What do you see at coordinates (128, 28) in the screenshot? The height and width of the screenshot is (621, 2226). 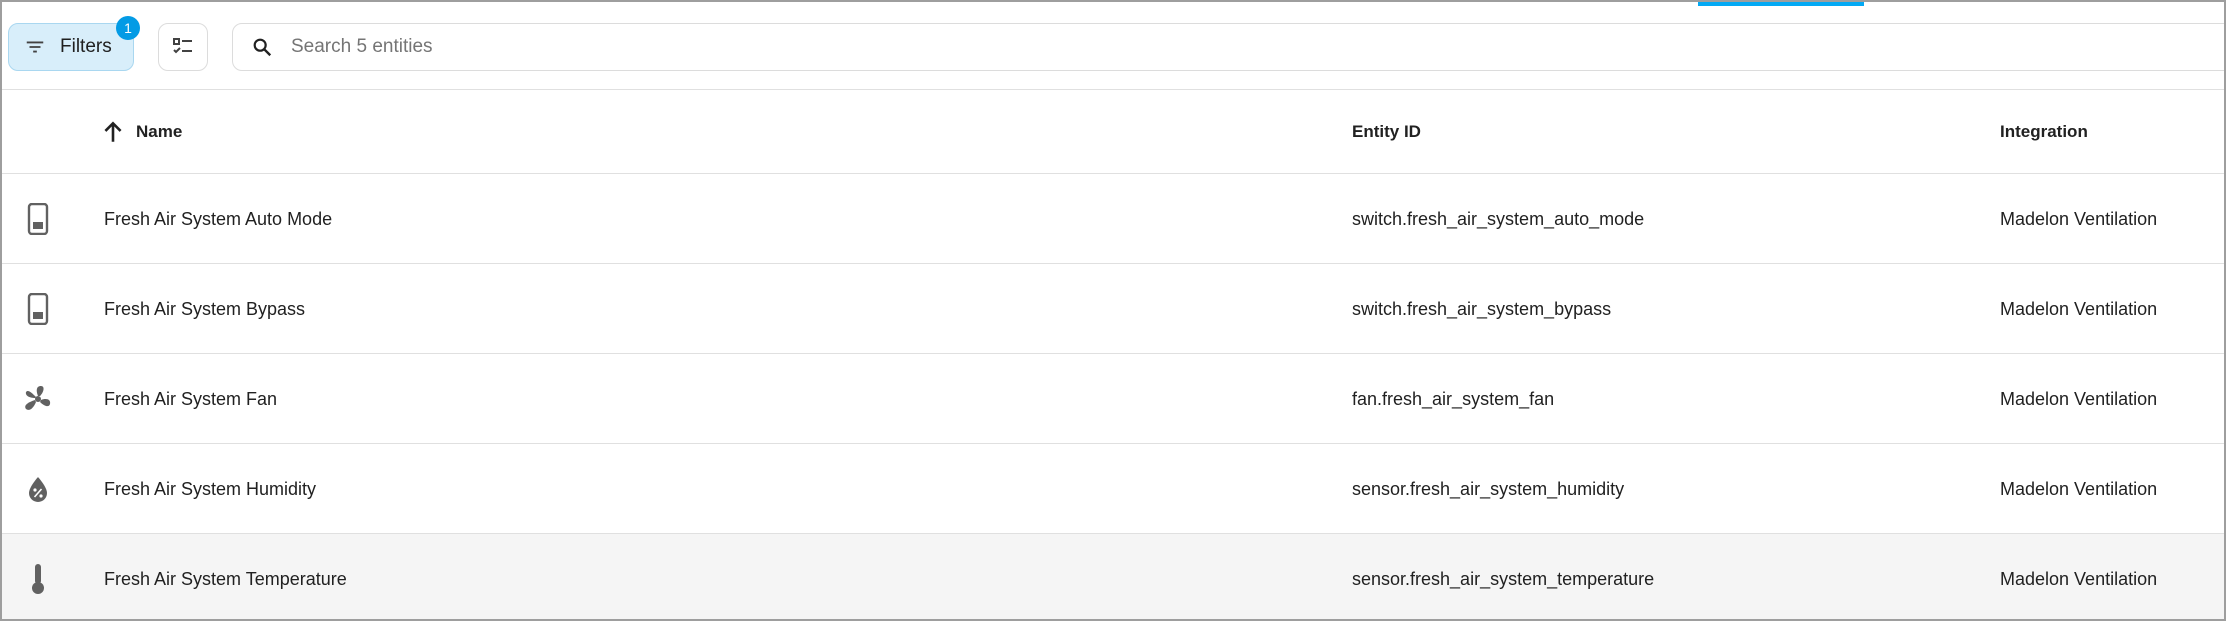 I see `filters-count-badge: 1` at bounding box center [128, 28].